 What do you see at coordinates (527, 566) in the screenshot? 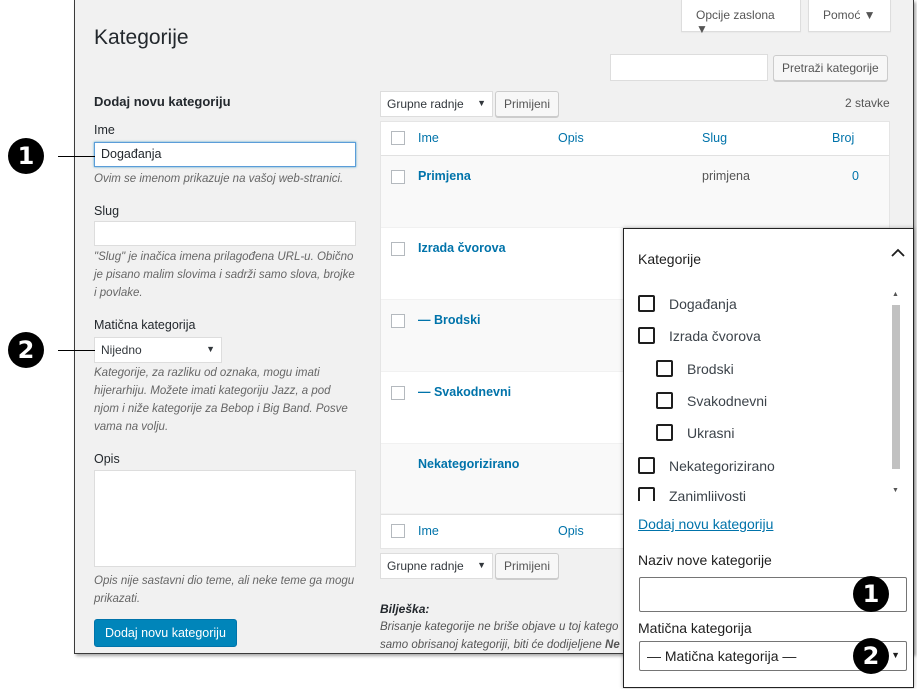
I see `apply-button-bottom: Primijeni` at bounding box center [527, 566].